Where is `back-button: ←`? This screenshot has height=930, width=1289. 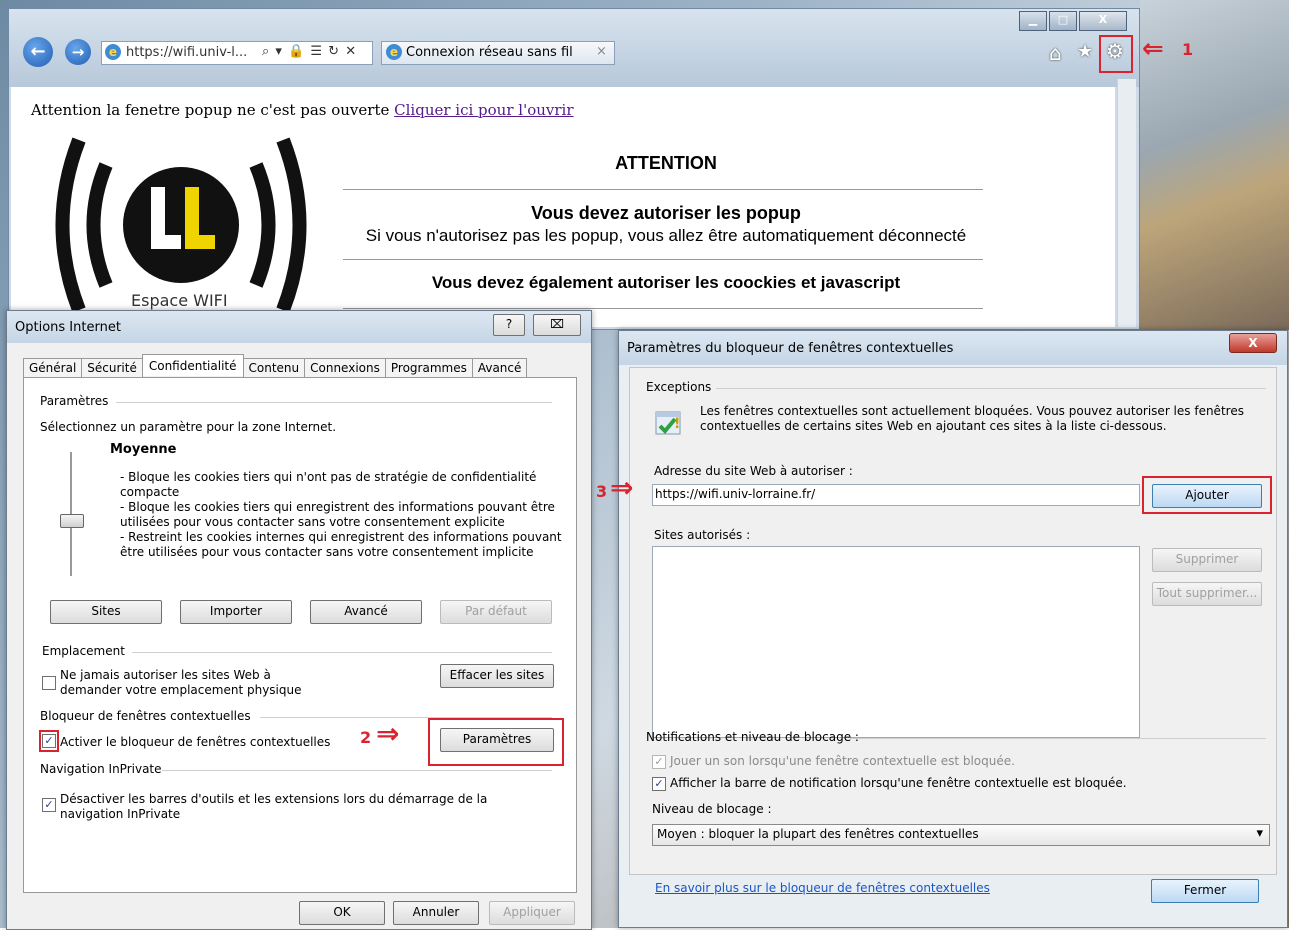 back-button: ← is located at coordinates (38, 52).